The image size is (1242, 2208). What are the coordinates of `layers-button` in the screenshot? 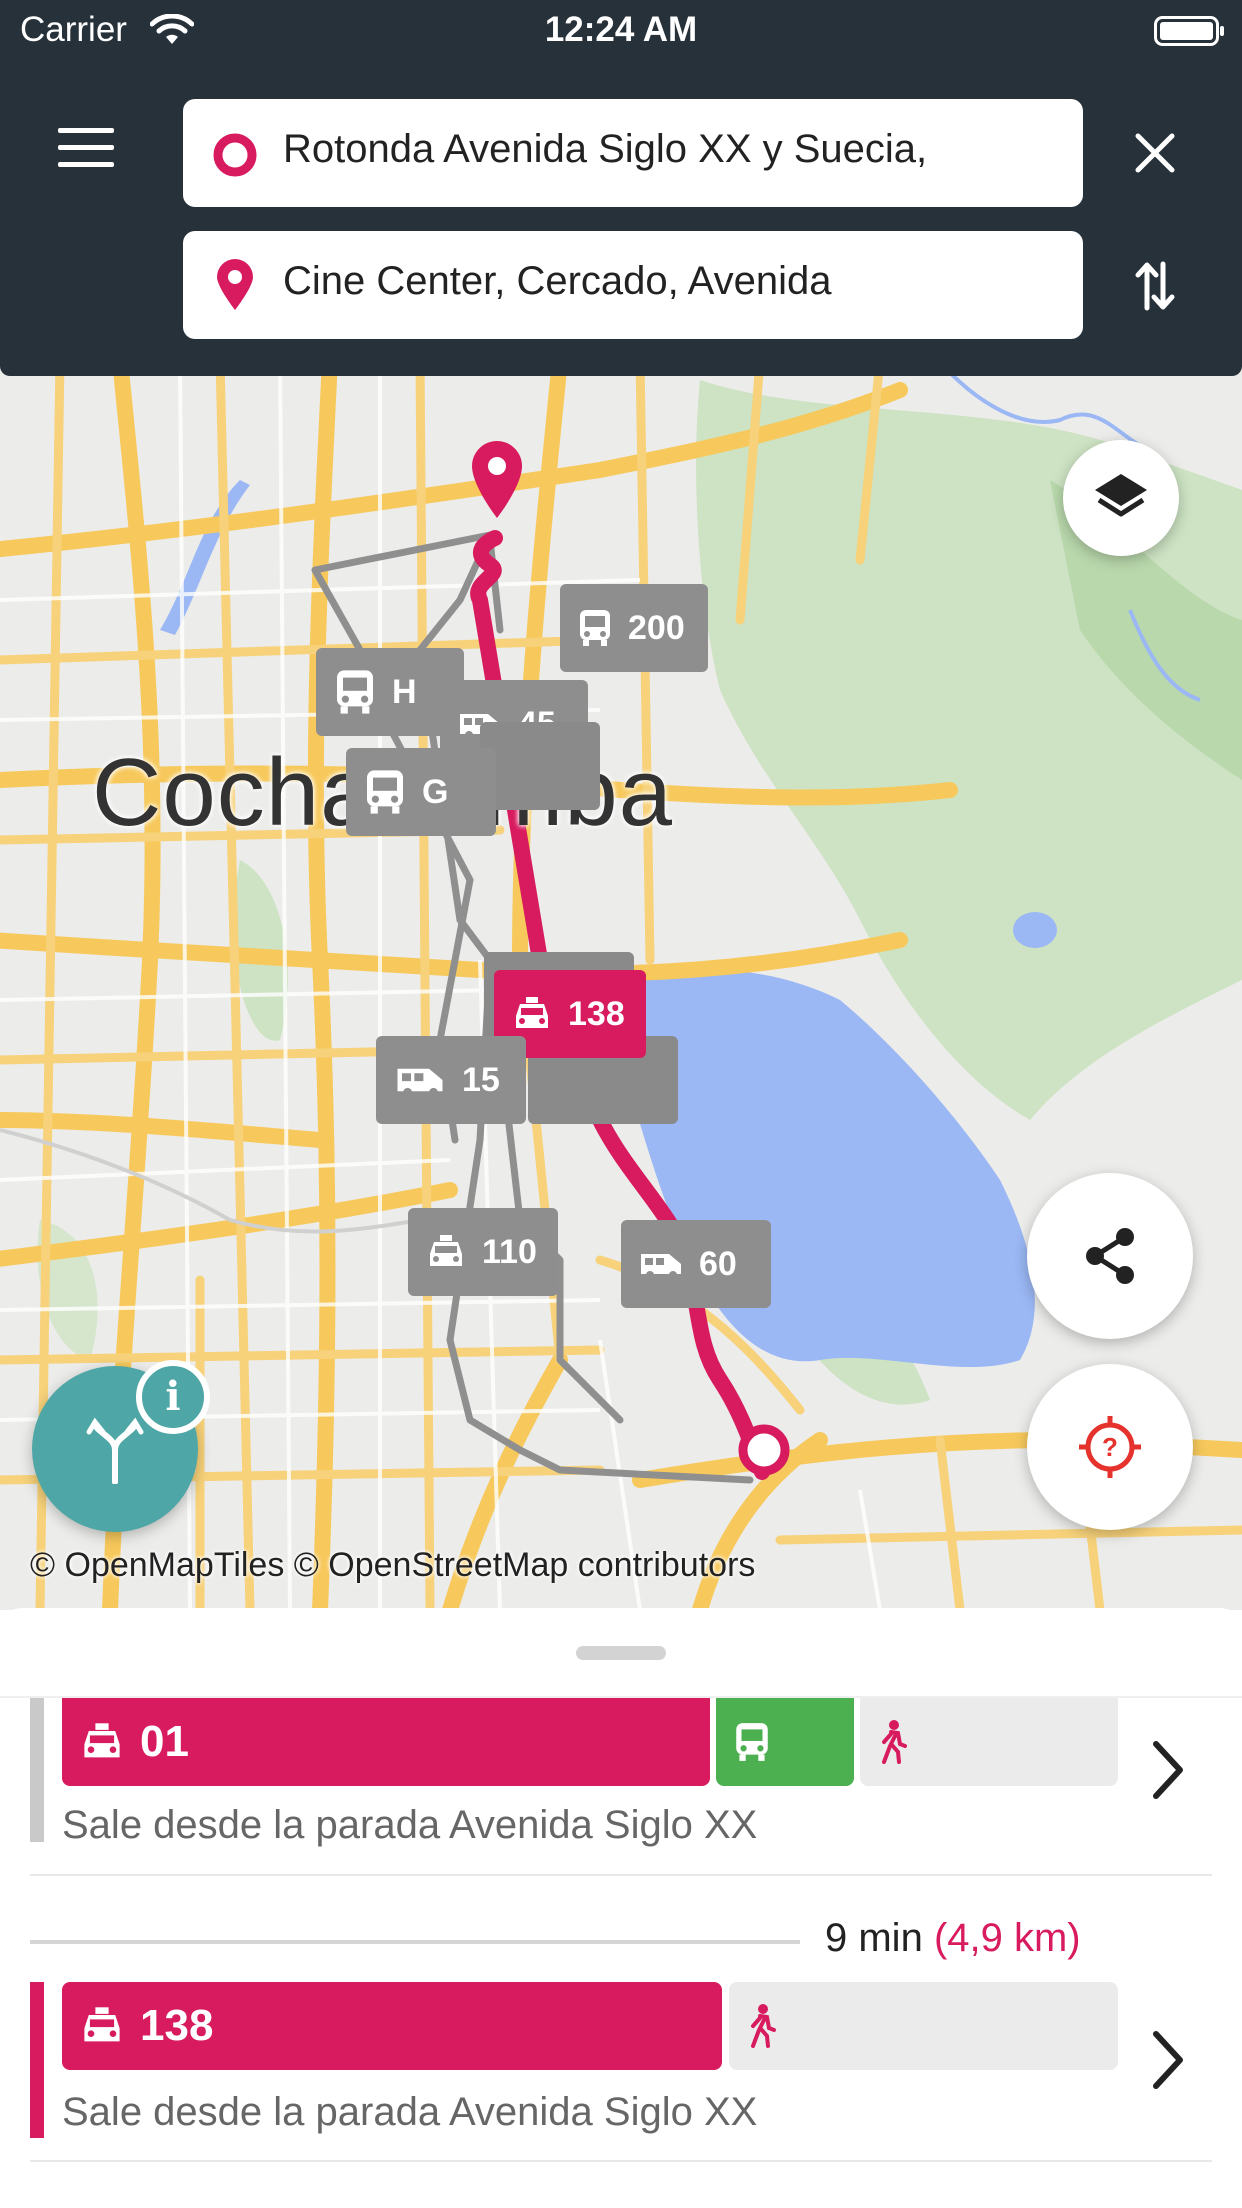 It's located at (1121, 498).